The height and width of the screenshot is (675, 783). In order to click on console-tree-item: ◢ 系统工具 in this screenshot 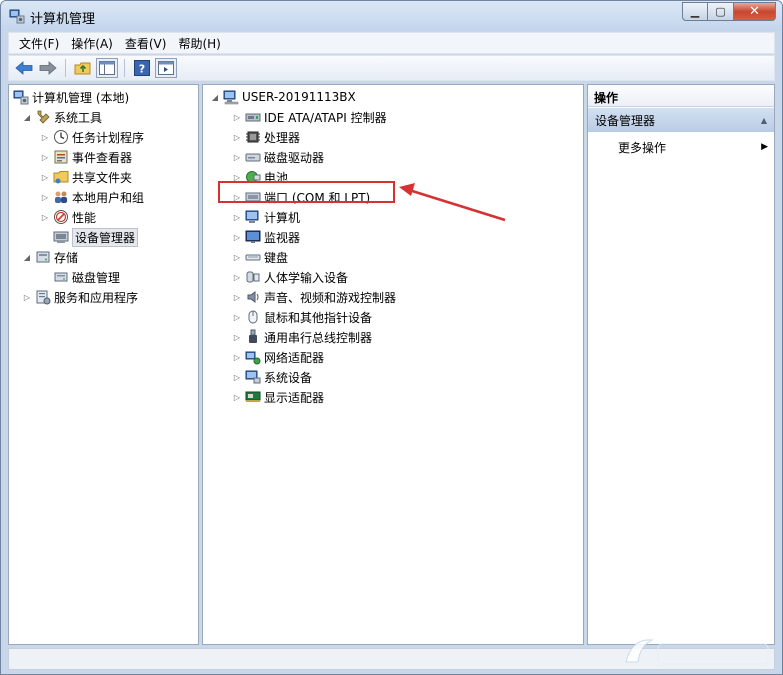, I will do `click(61, 117)`.